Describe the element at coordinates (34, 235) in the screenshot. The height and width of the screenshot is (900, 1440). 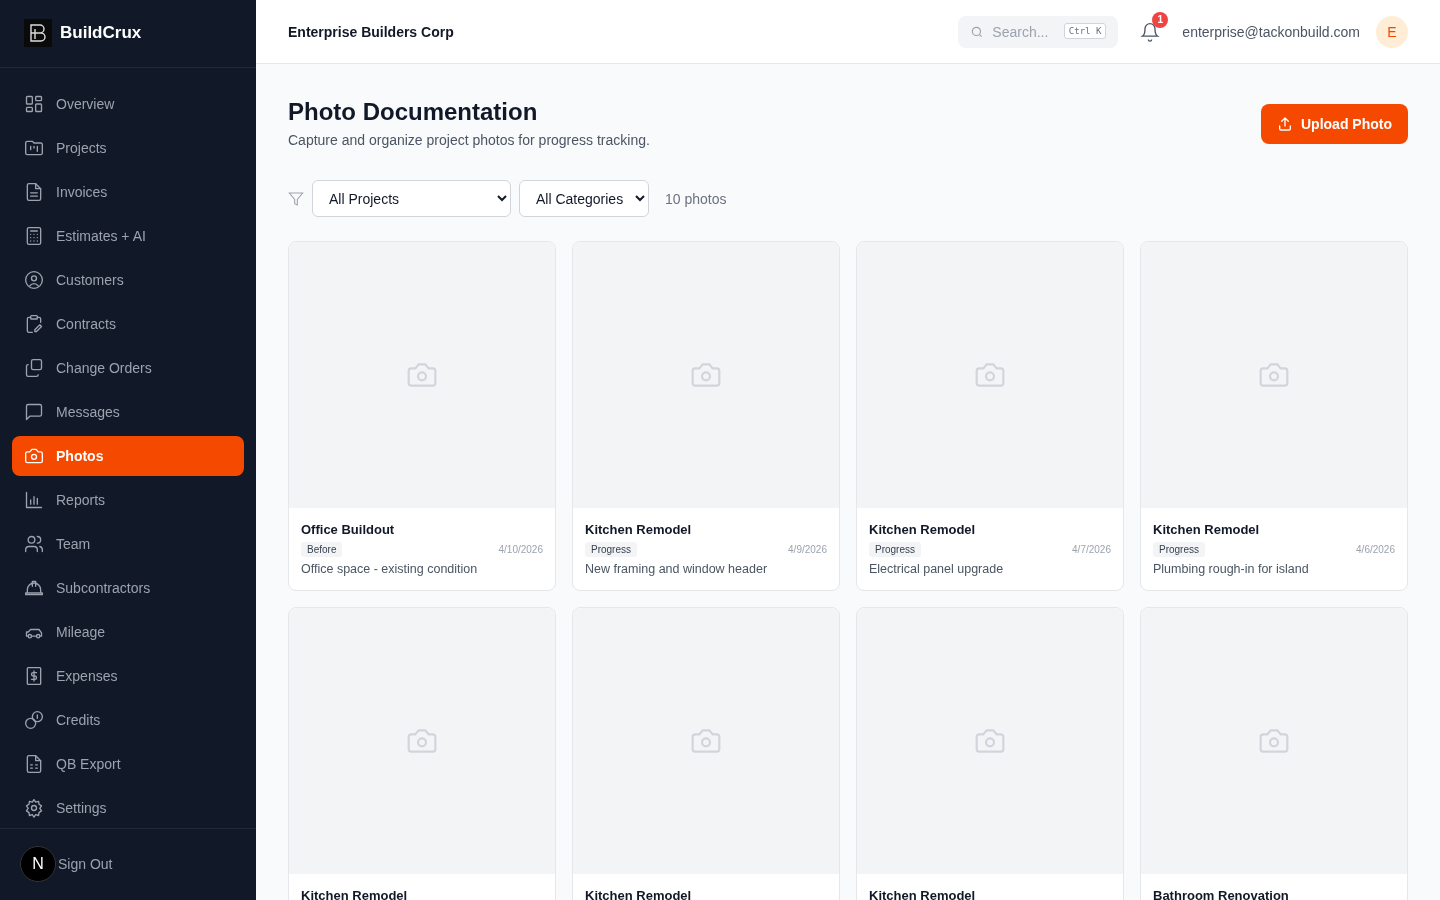
I see `calculator-icon` at that location.